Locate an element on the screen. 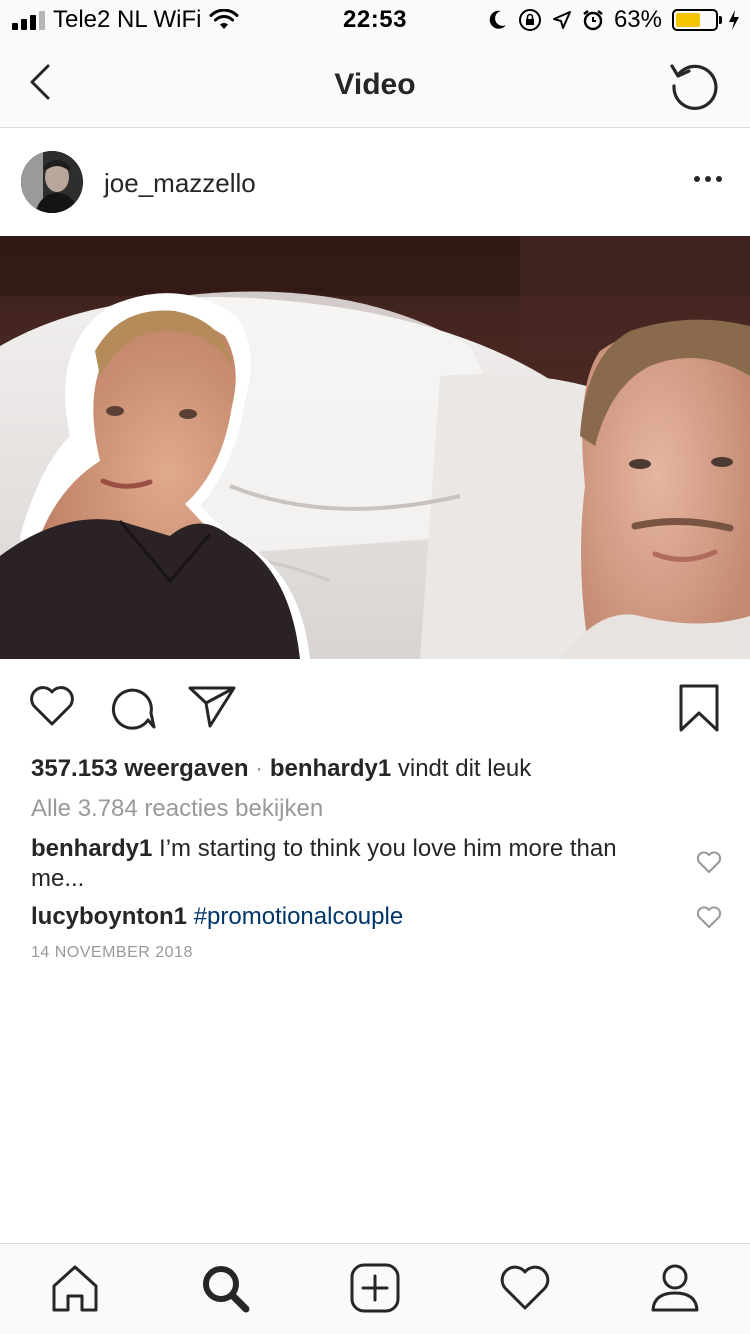 This screenshot has height=1334, width=750. battery-icon is located at coordinates (697, 20).